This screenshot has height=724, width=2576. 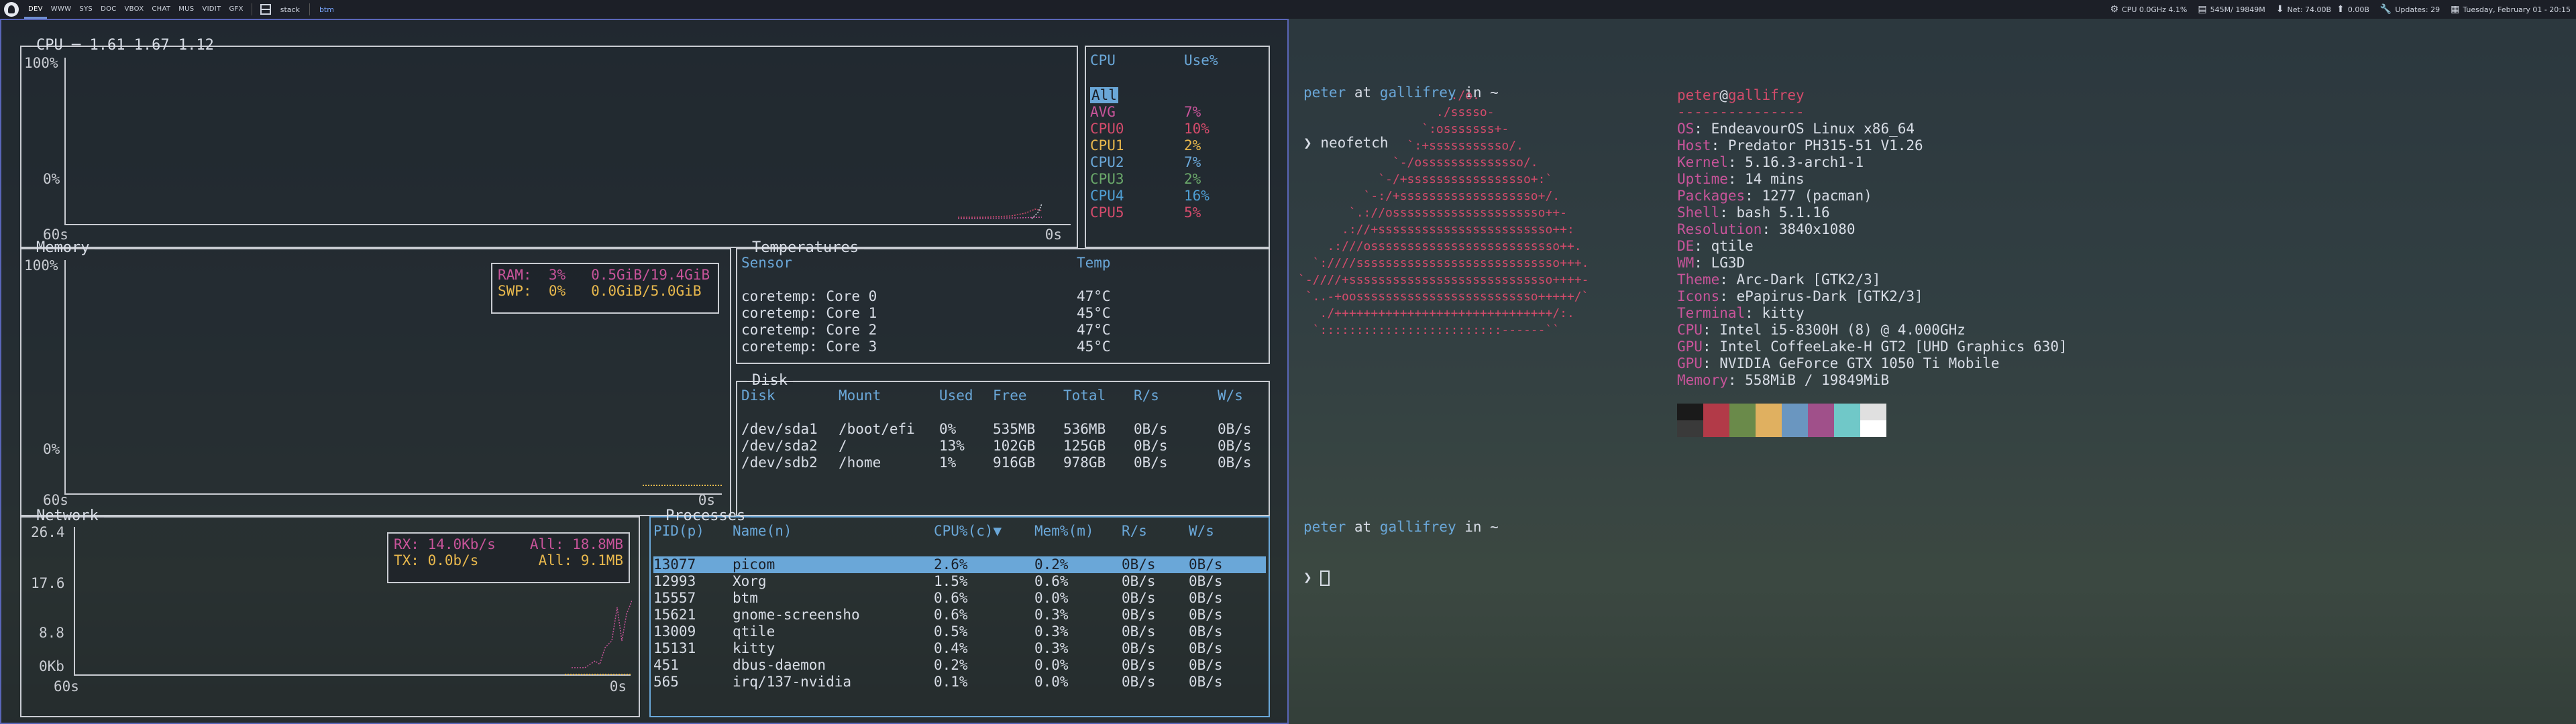 What do you see at coordinates (959, 615) in the screenshot?
I see `table-row: 15621 gnome-screensho 0.6% 0.3% 0B/s 0B/s` at bounding box center [959, 615].